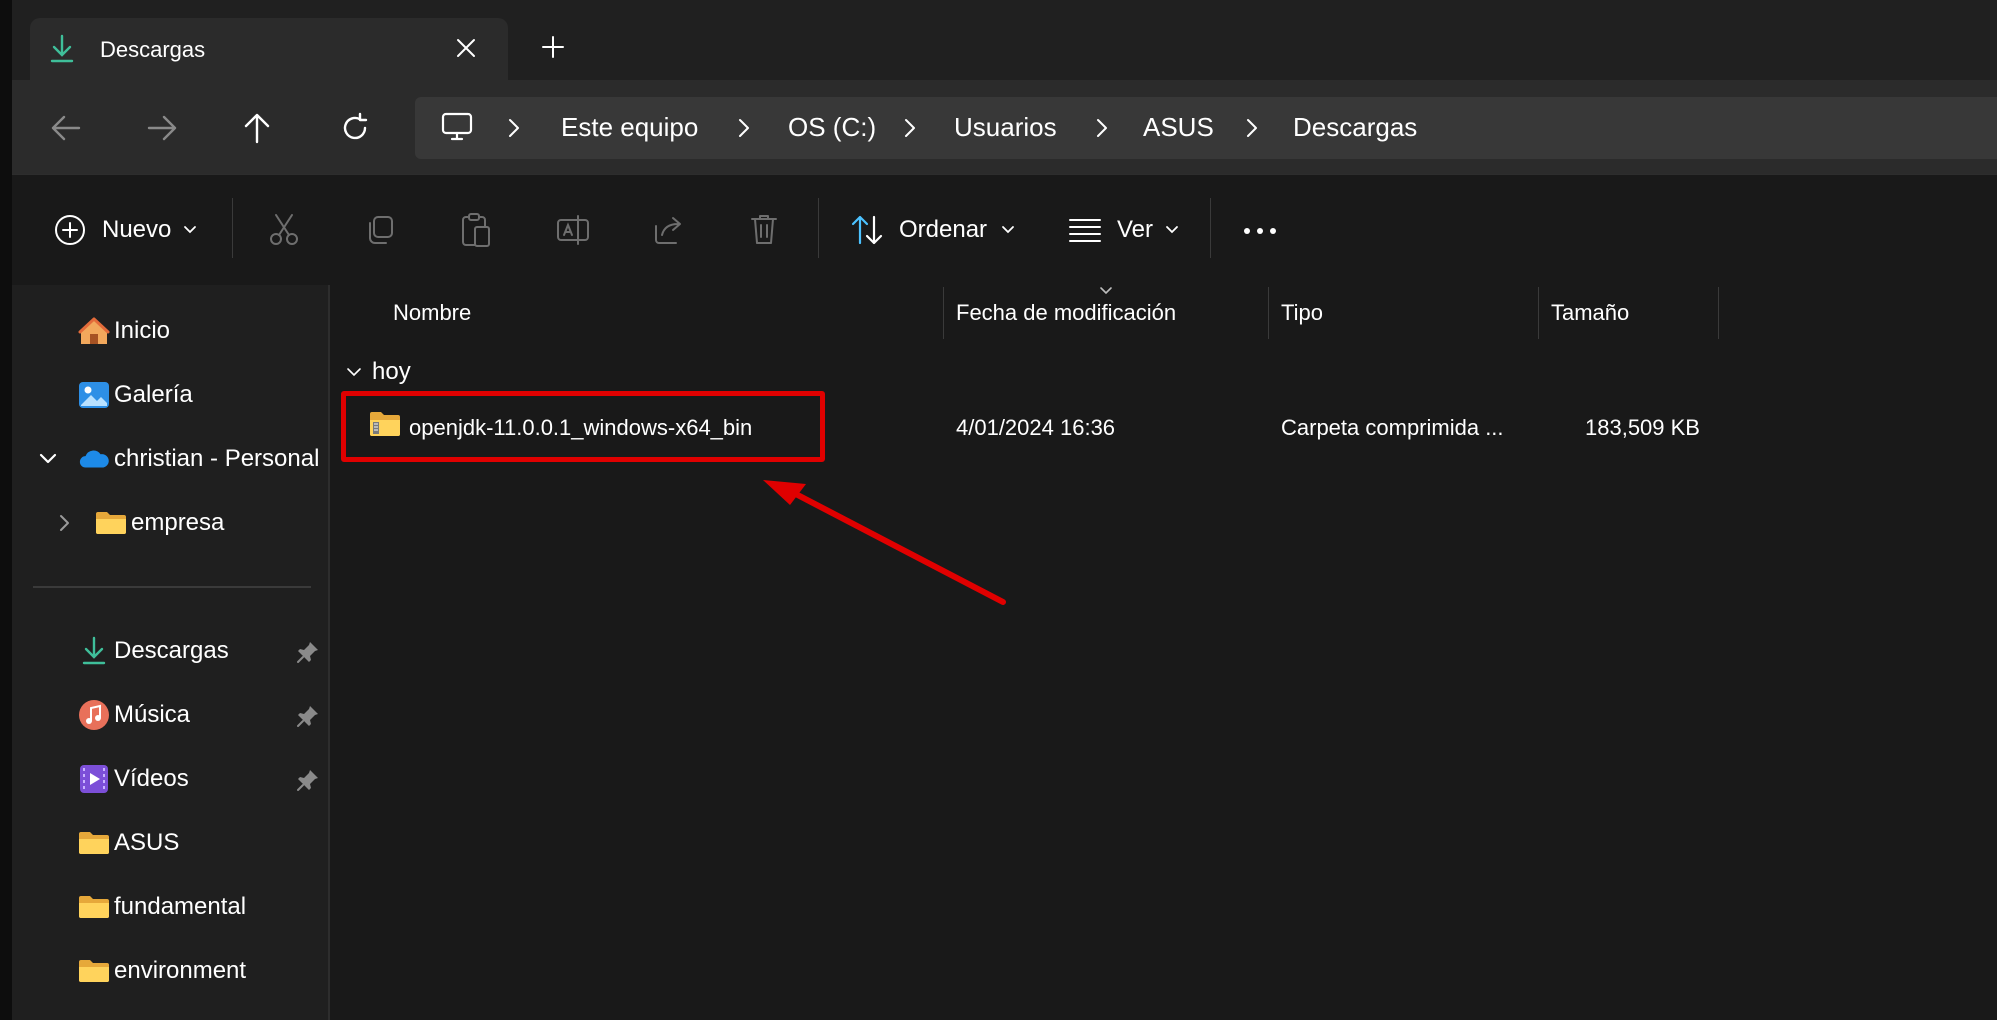 This screenshot has width=1997, height=1020. I want to click on sidebar-item-galeria: Galería, so click(135, 395).